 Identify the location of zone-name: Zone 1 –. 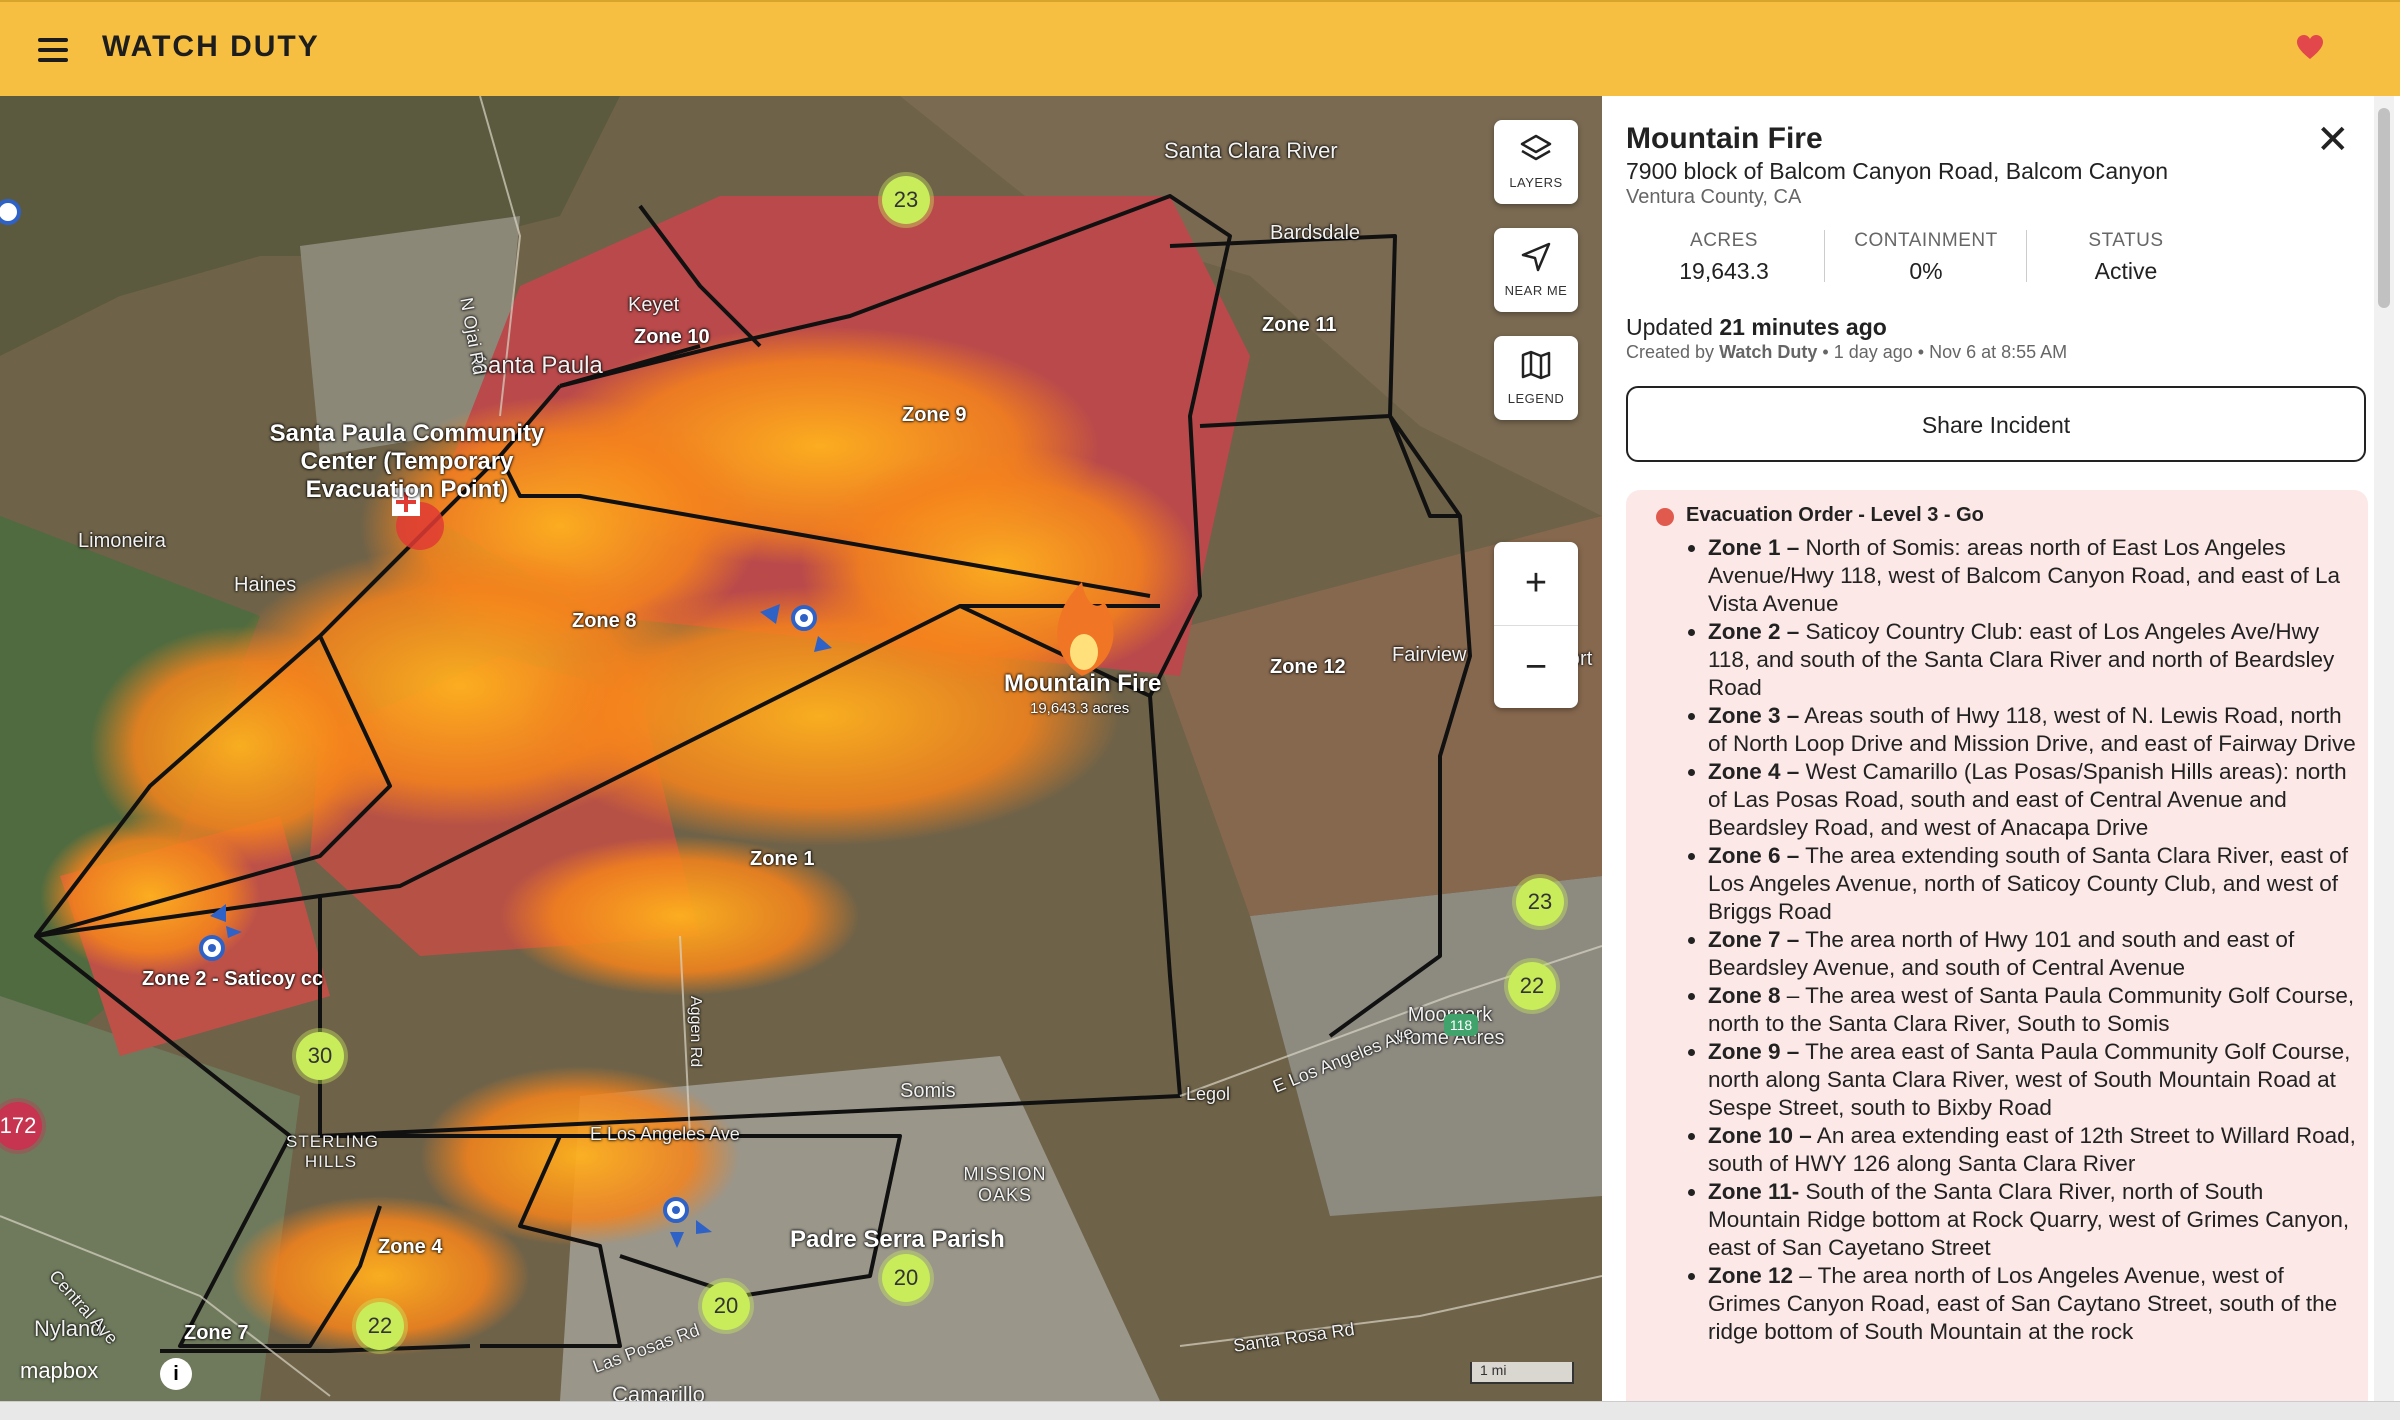
(1754, 547).